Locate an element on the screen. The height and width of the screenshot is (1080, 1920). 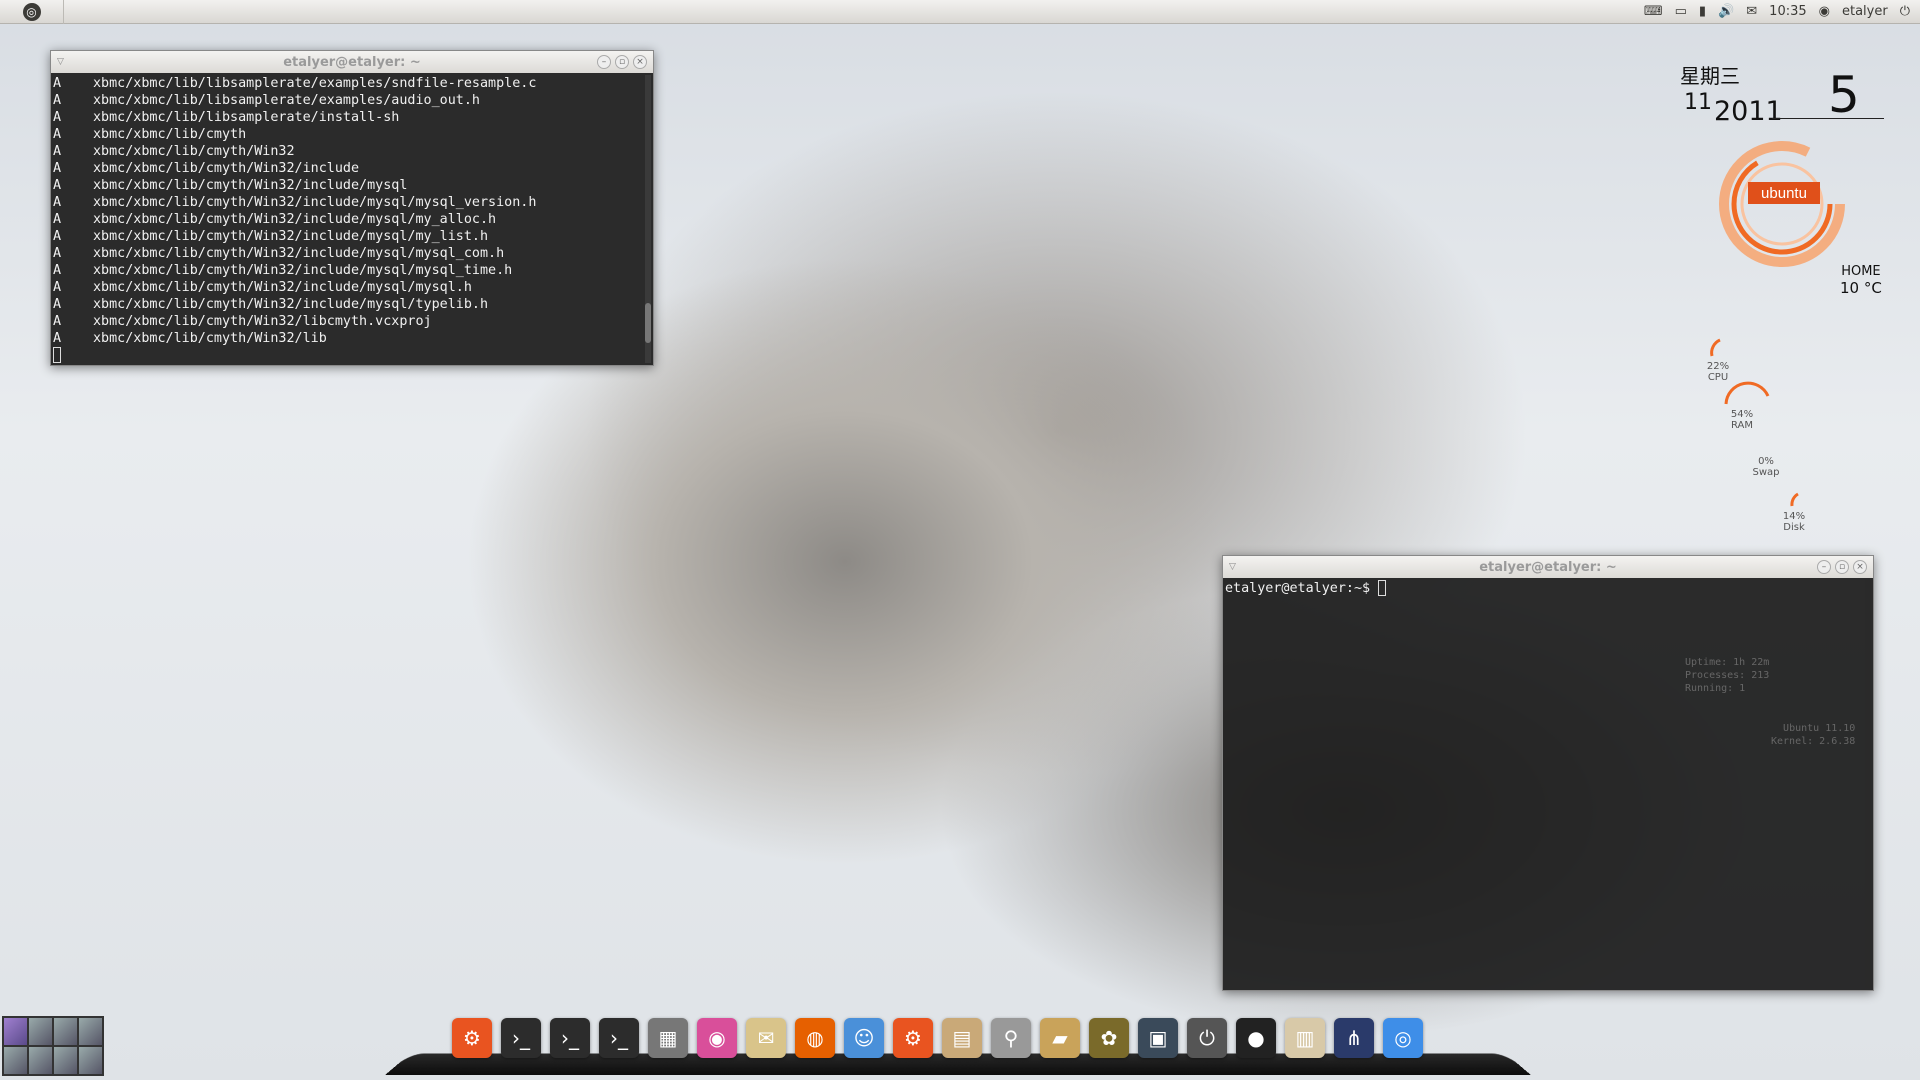
file-path: xbmc/xbmc/lib/cmyth/Win32/include/mysql is located at coordinates (250, 185).